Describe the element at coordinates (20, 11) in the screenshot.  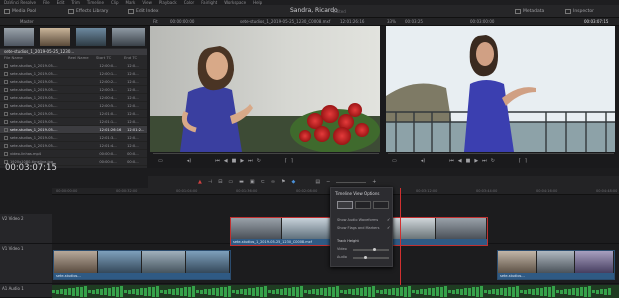
I see `media-pool-button: Media Pool` at that location.